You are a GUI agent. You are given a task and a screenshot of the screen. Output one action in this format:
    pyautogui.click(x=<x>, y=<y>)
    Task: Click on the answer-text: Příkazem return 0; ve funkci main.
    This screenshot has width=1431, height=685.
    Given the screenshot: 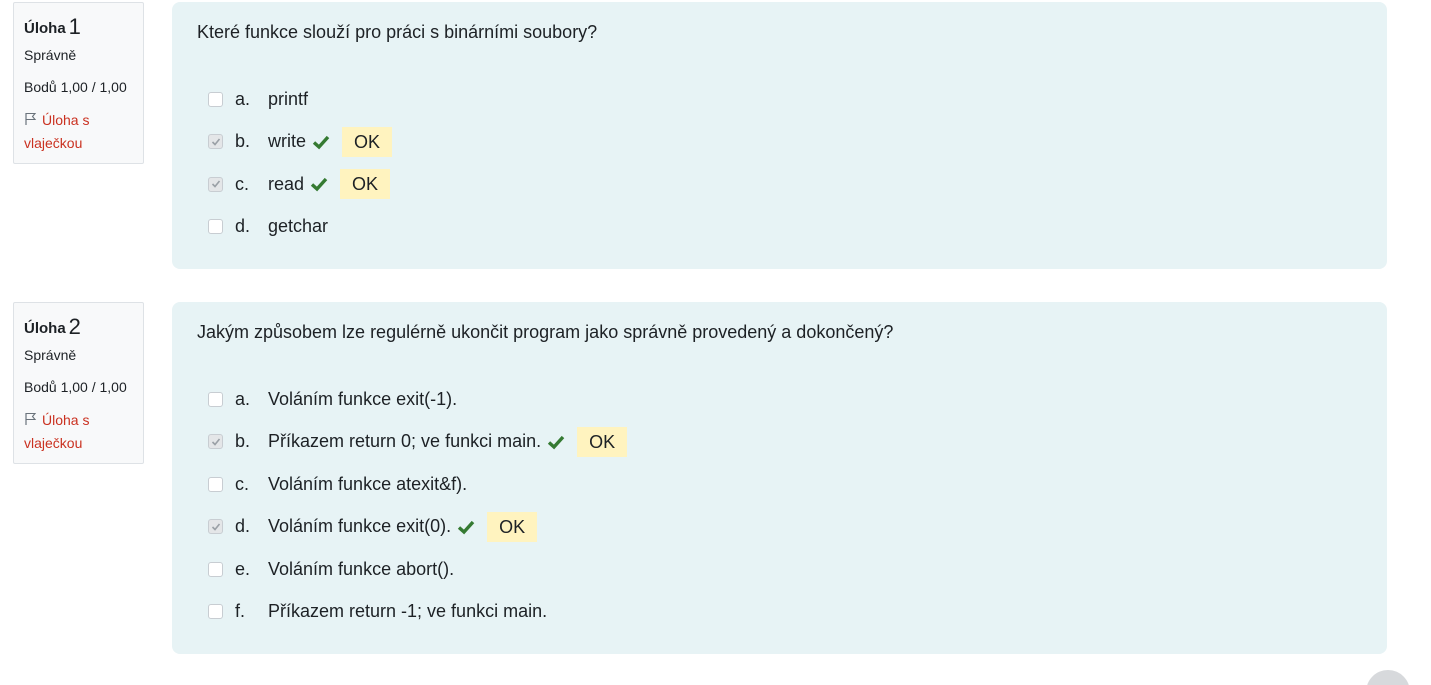 What is the action you would take?
    pyautogui.click(x=405, y=441)
    